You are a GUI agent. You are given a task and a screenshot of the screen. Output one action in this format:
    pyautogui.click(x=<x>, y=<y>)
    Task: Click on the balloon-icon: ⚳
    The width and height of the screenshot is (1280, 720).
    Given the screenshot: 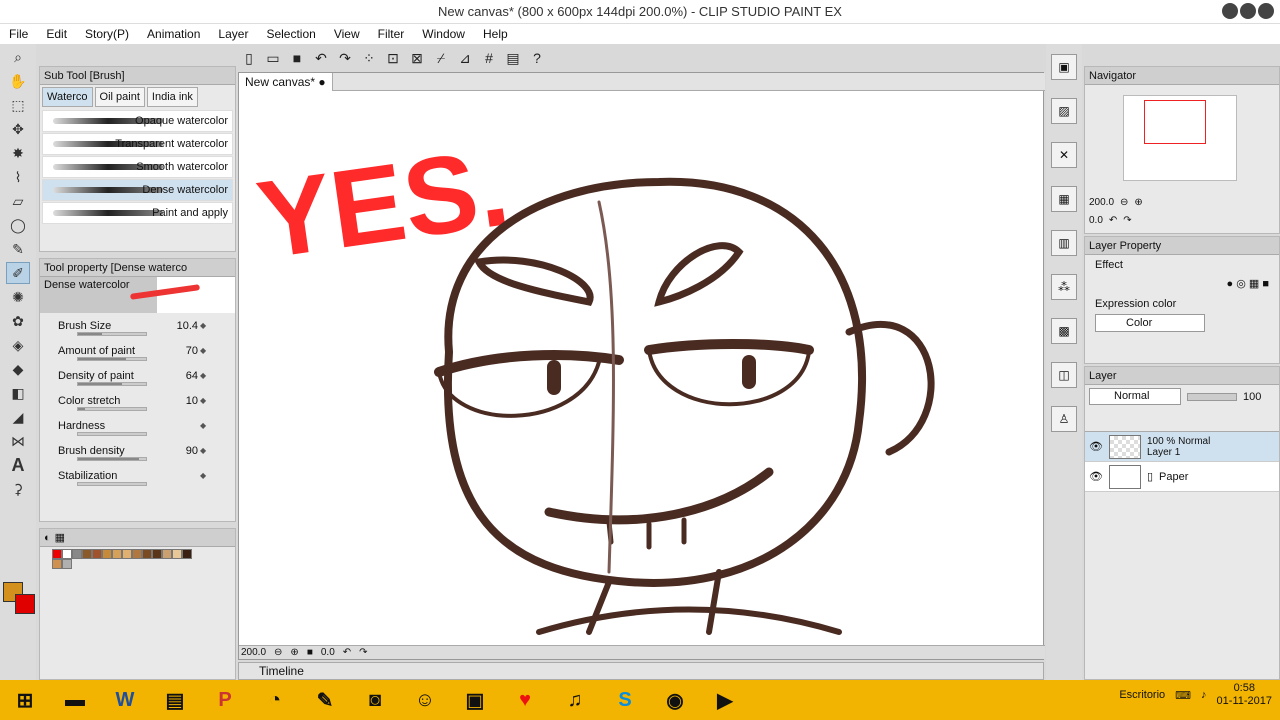 What is the action you would take?
    pyautogui.click(x=18, y=489)
    